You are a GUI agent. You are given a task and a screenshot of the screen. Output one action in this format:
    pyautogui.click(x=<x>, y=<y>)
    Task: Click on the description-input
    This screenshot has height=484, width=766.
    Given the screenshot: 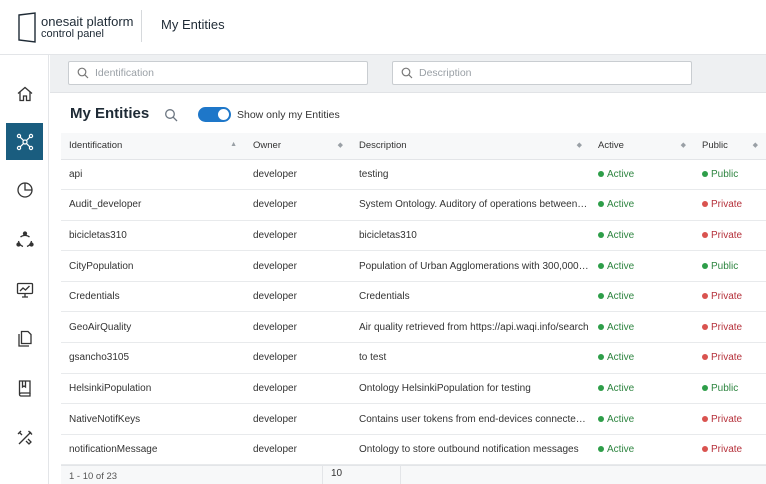 What is the action you would take?
    pyautogui.click(x=539, y=73)
    